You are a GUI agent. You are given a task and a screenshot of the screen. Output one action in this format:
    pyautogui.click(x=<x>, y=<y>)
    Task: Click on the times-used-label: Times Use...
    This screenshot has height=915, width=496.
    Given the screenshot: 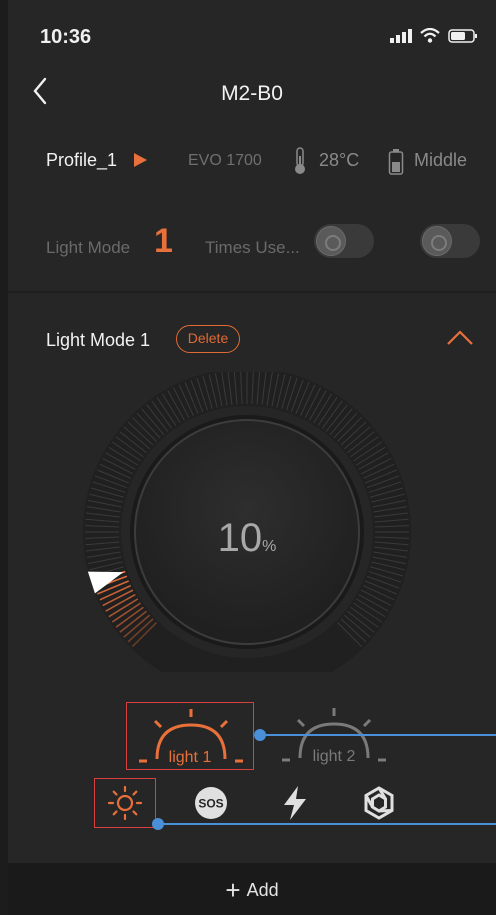 What is the action you would take?
    pyautogui.click(x=252, y=247)
    